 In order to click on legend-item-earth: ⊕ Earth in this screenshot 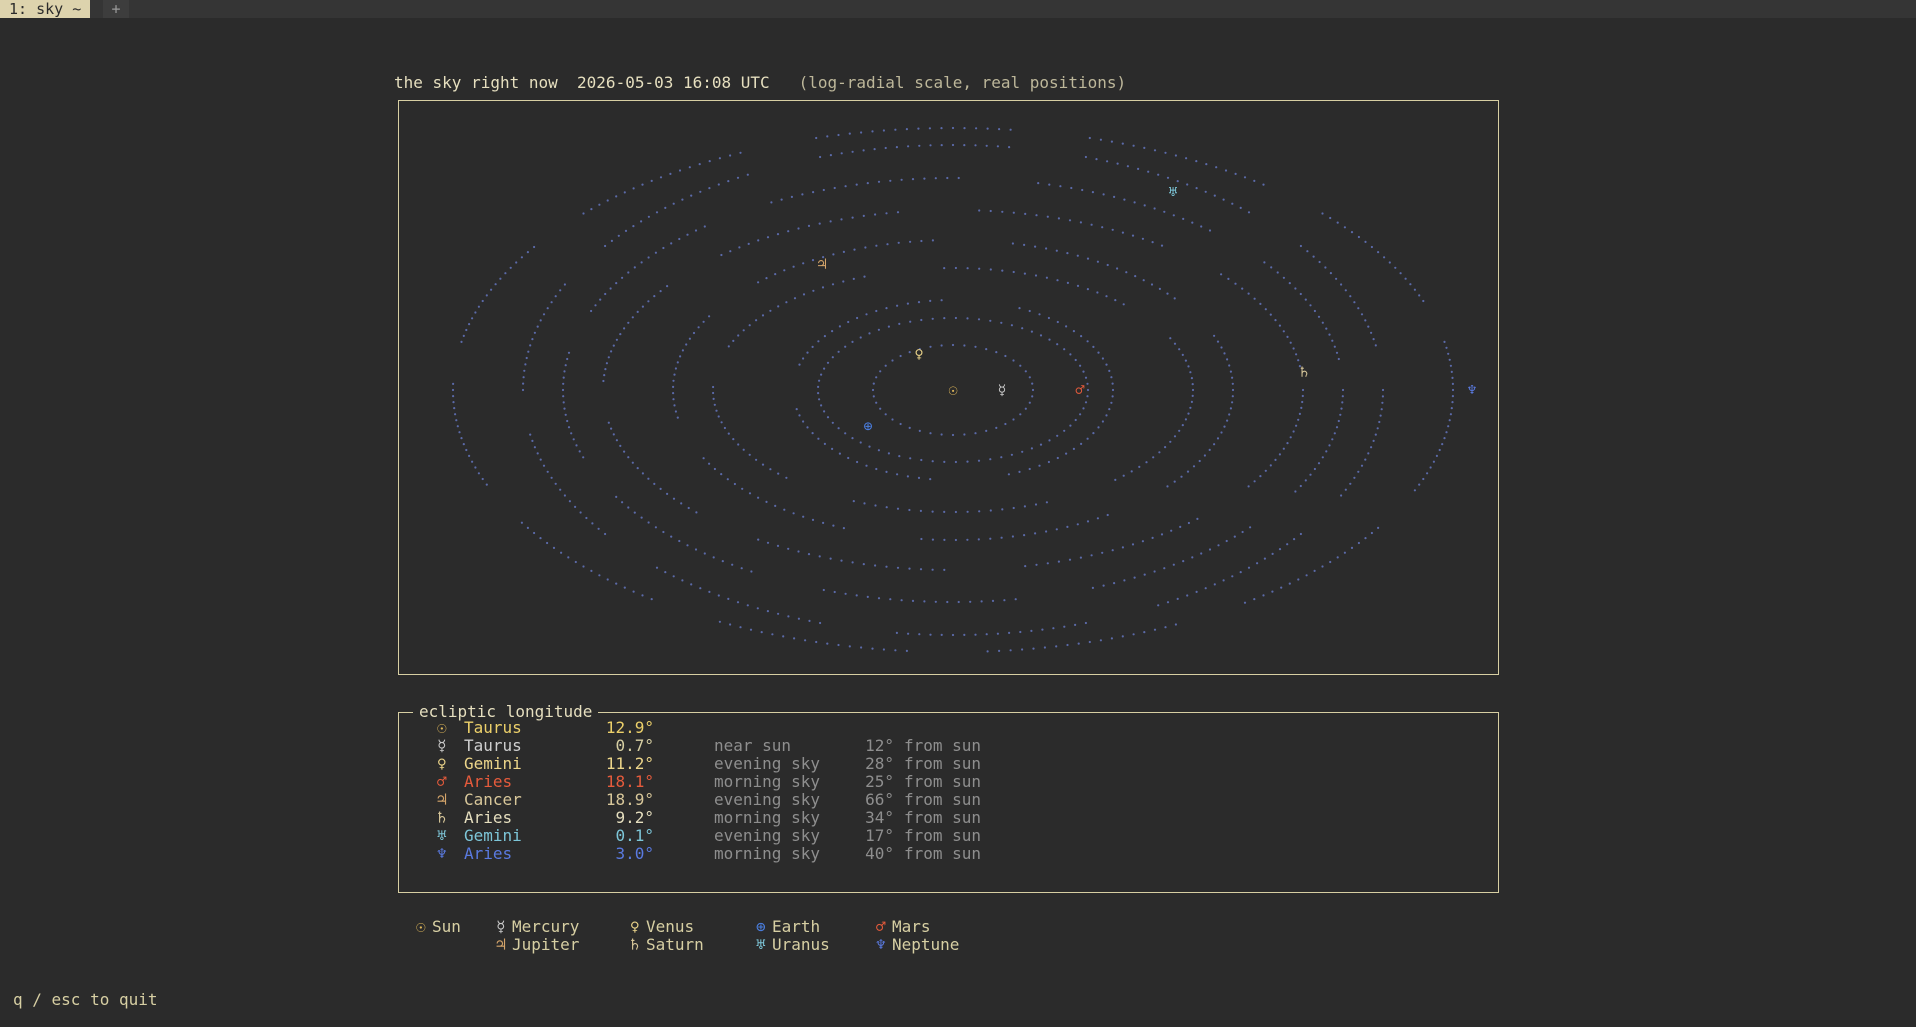, I will do `click(788, 927)`.